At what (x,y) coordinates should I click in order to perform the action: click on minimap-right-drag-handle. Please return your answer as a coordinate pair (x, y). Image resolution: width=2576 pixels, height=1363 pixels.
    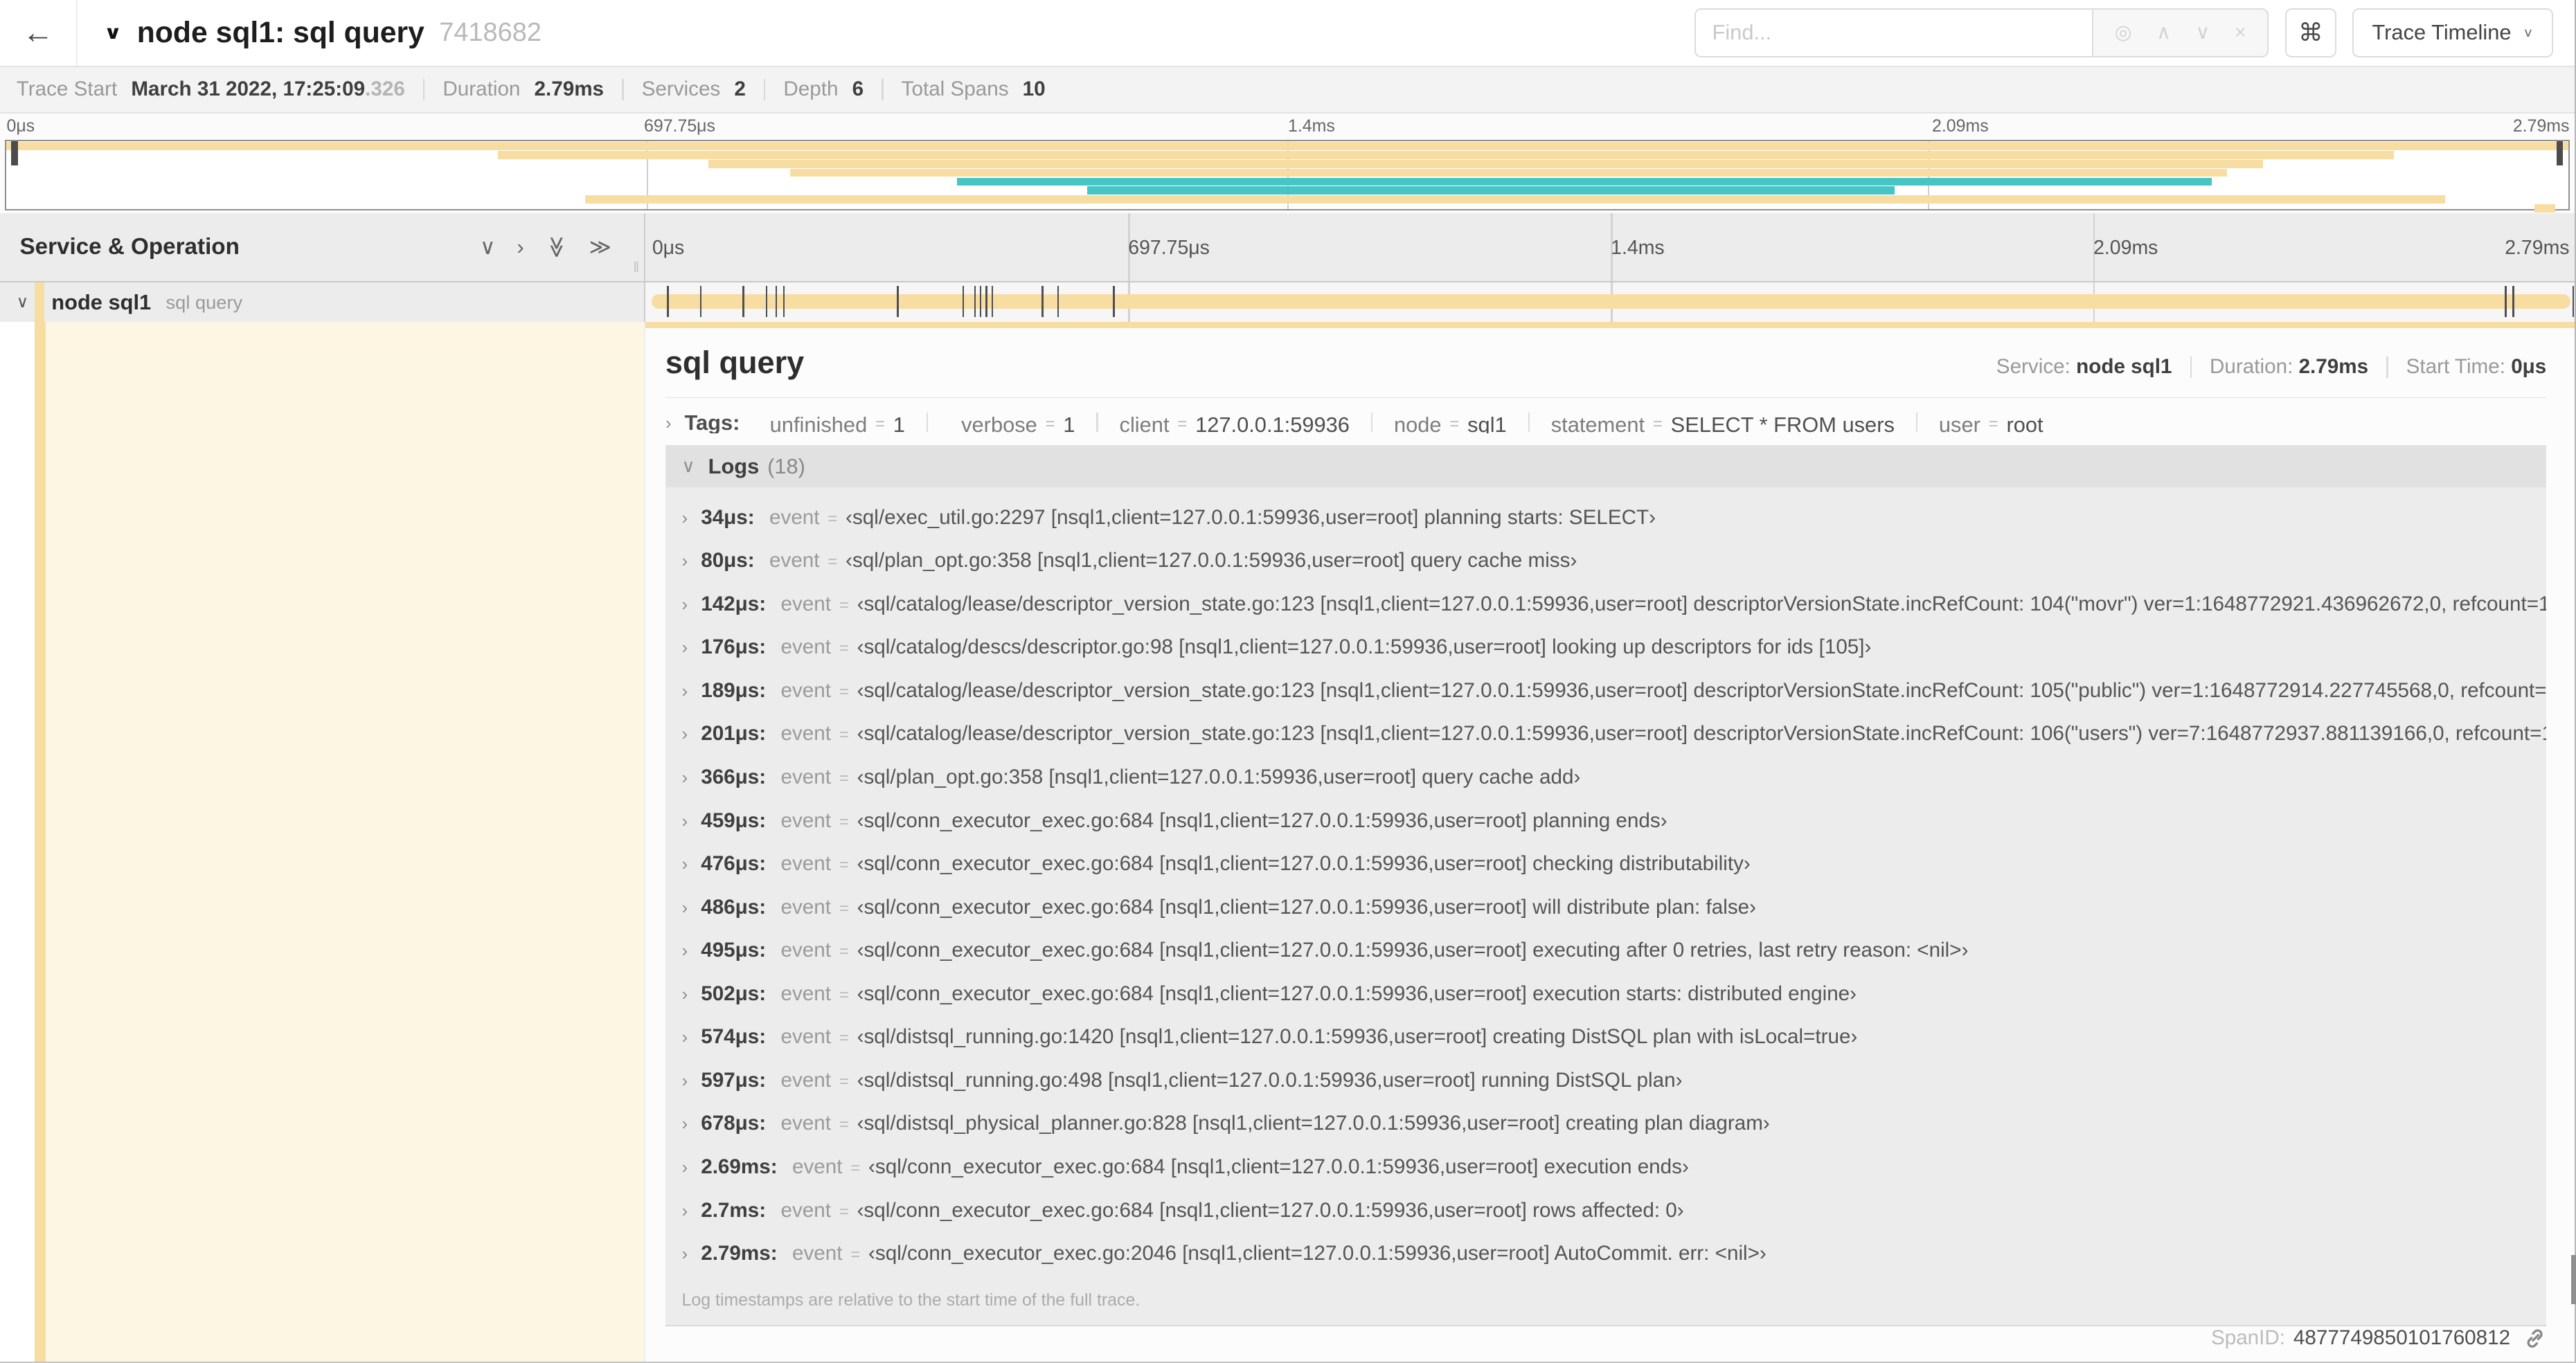
    Looking at the image, I should click on (2560, 153).